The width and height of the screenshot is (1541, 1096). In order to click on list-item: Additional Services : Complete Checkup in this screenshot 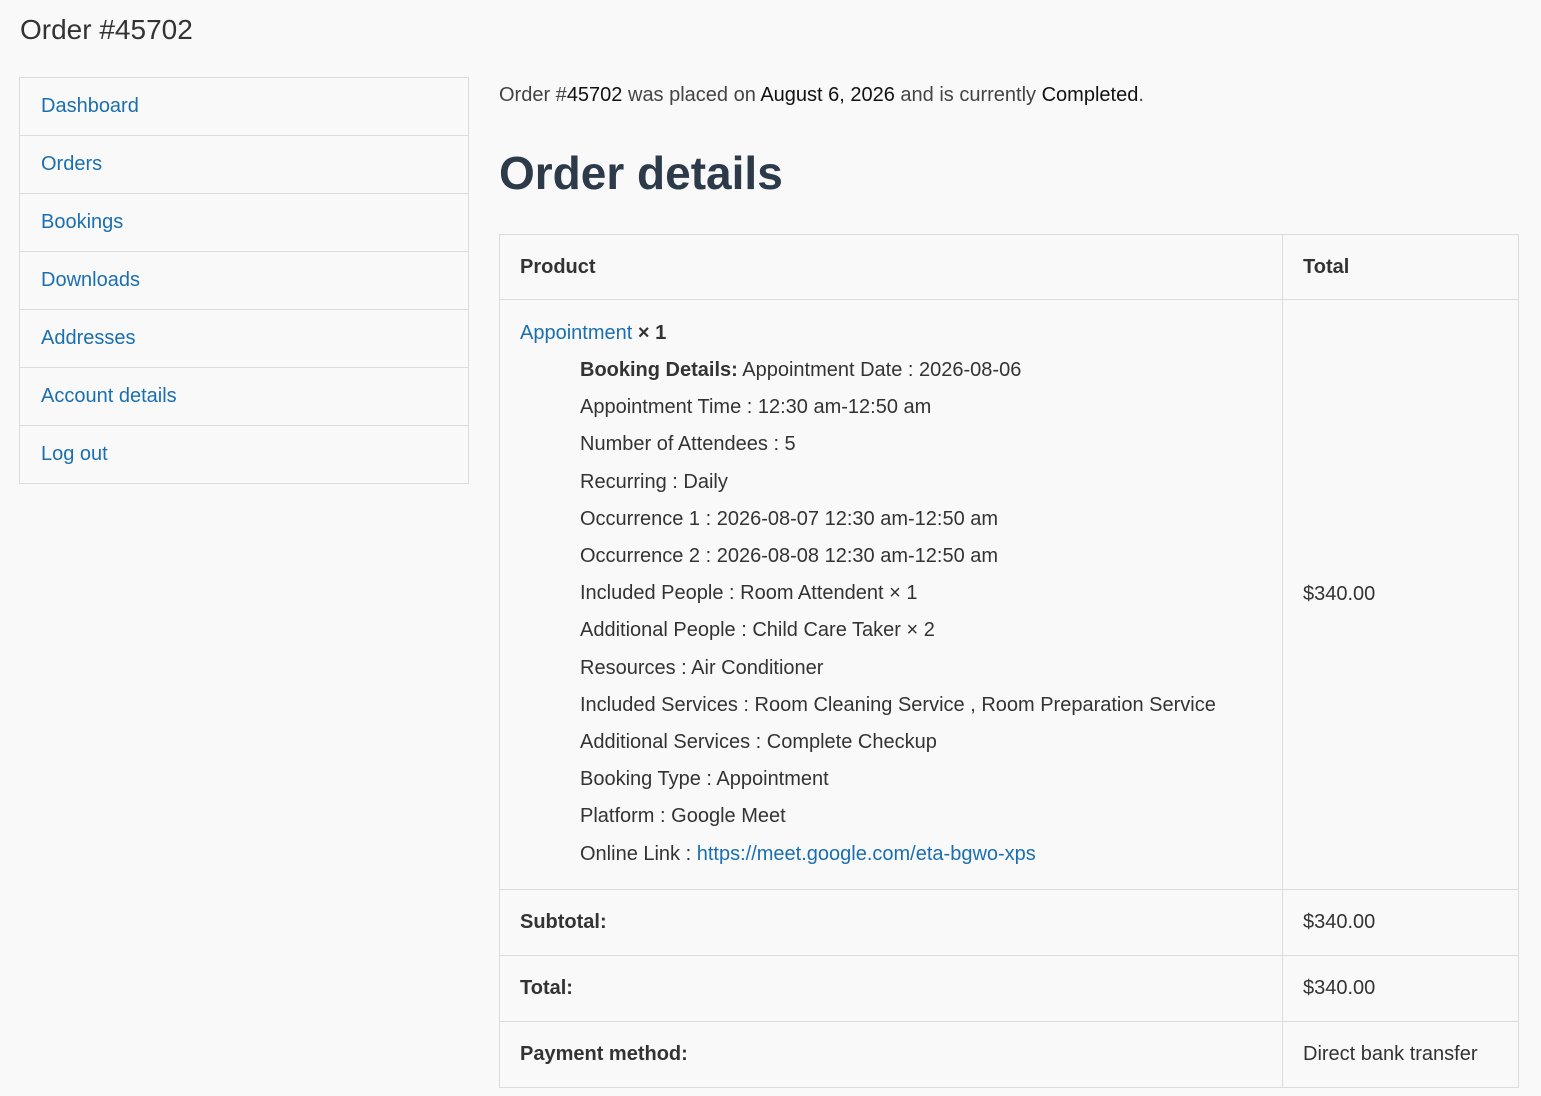, I will do `click(921, 742)`.